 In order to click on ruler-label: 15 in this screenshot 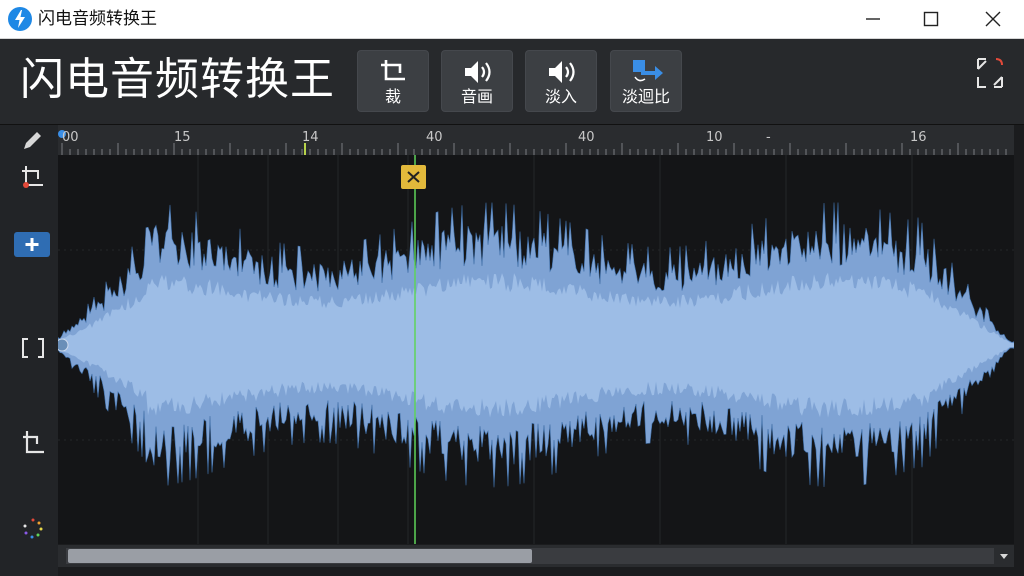, I will do `click(182, 137)`.